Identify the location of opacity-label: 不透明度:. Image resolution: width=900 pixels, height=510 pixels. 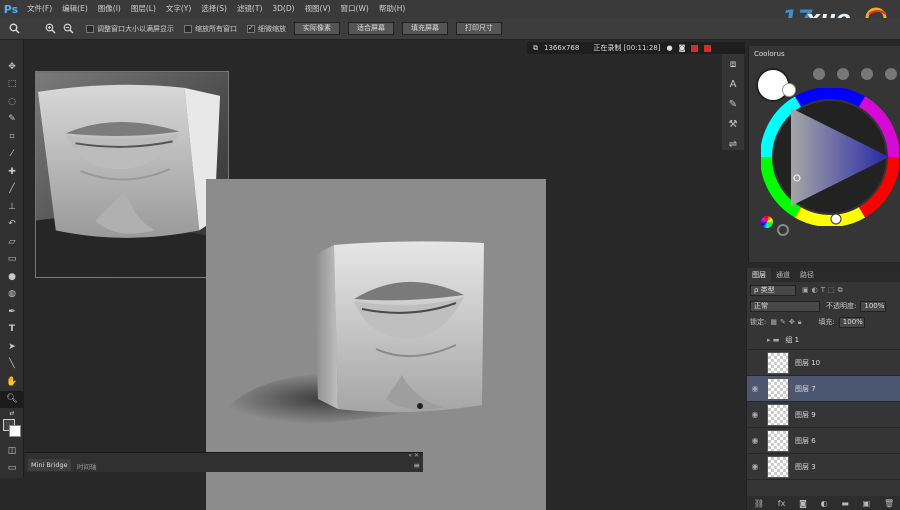
(841, 306).